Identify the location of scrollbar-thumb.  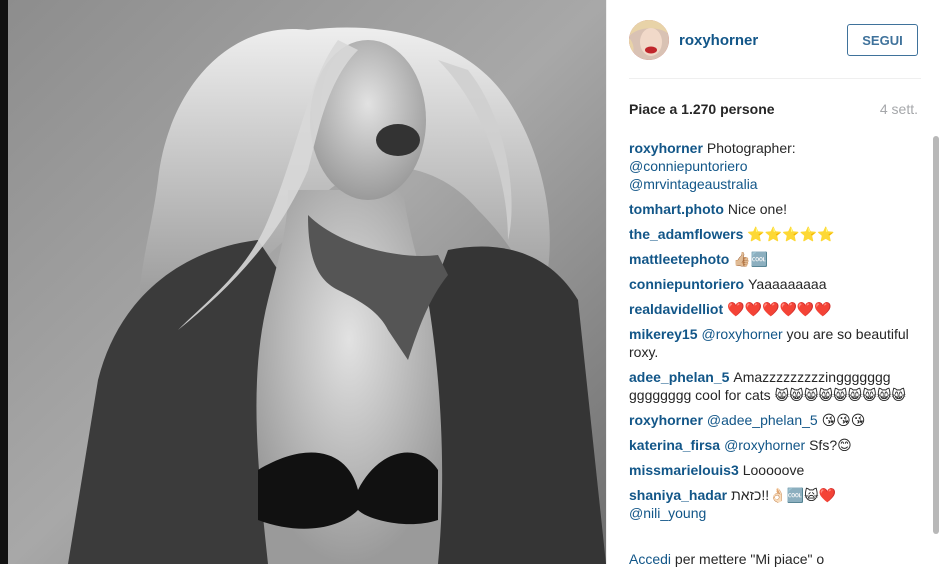
(936, 335).